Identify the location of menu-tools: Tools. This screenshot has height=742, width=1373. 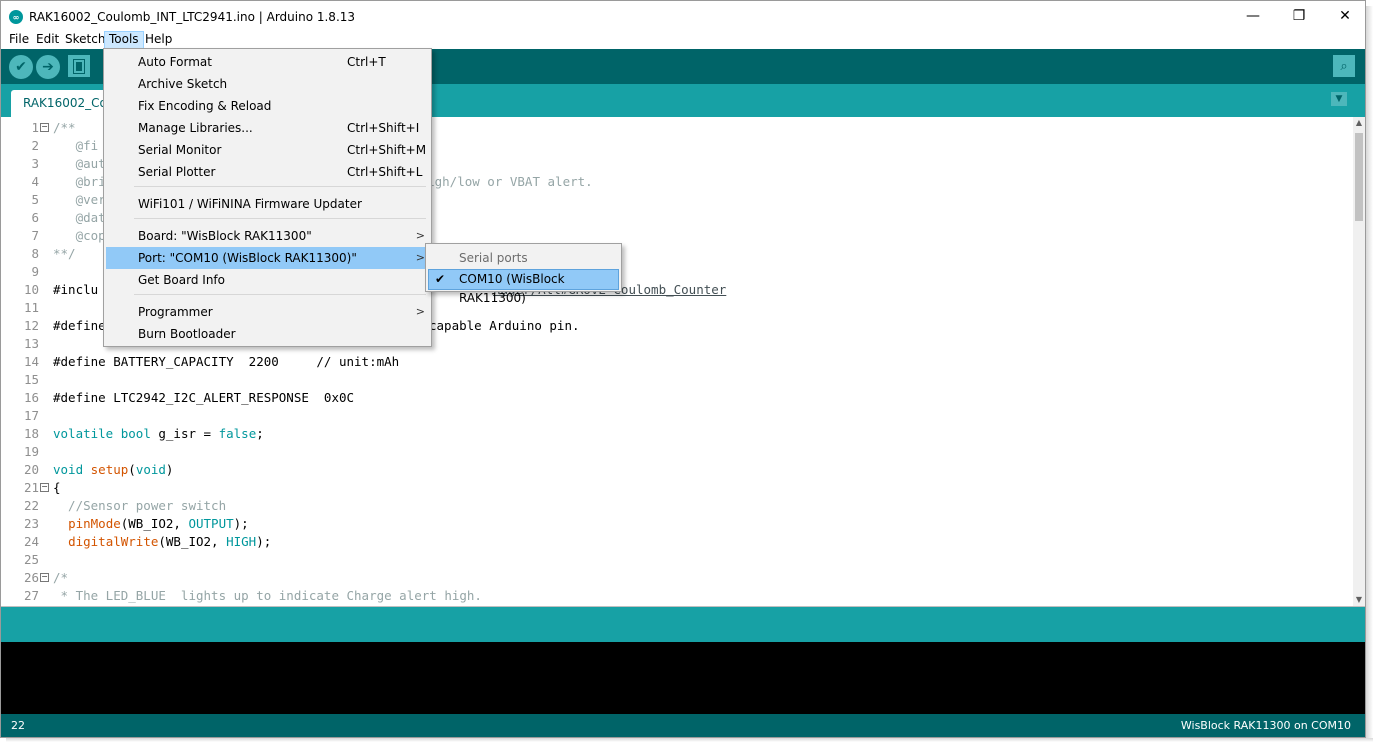
(124, 40).